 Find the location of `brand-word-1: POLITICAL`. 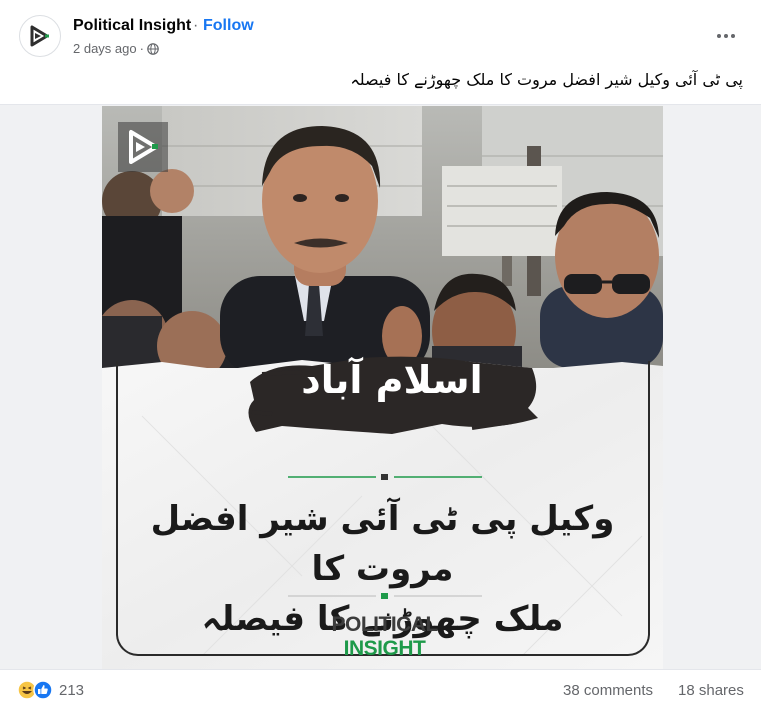

brand-word-1: POLITICAL is located at coordinates (384, 624).